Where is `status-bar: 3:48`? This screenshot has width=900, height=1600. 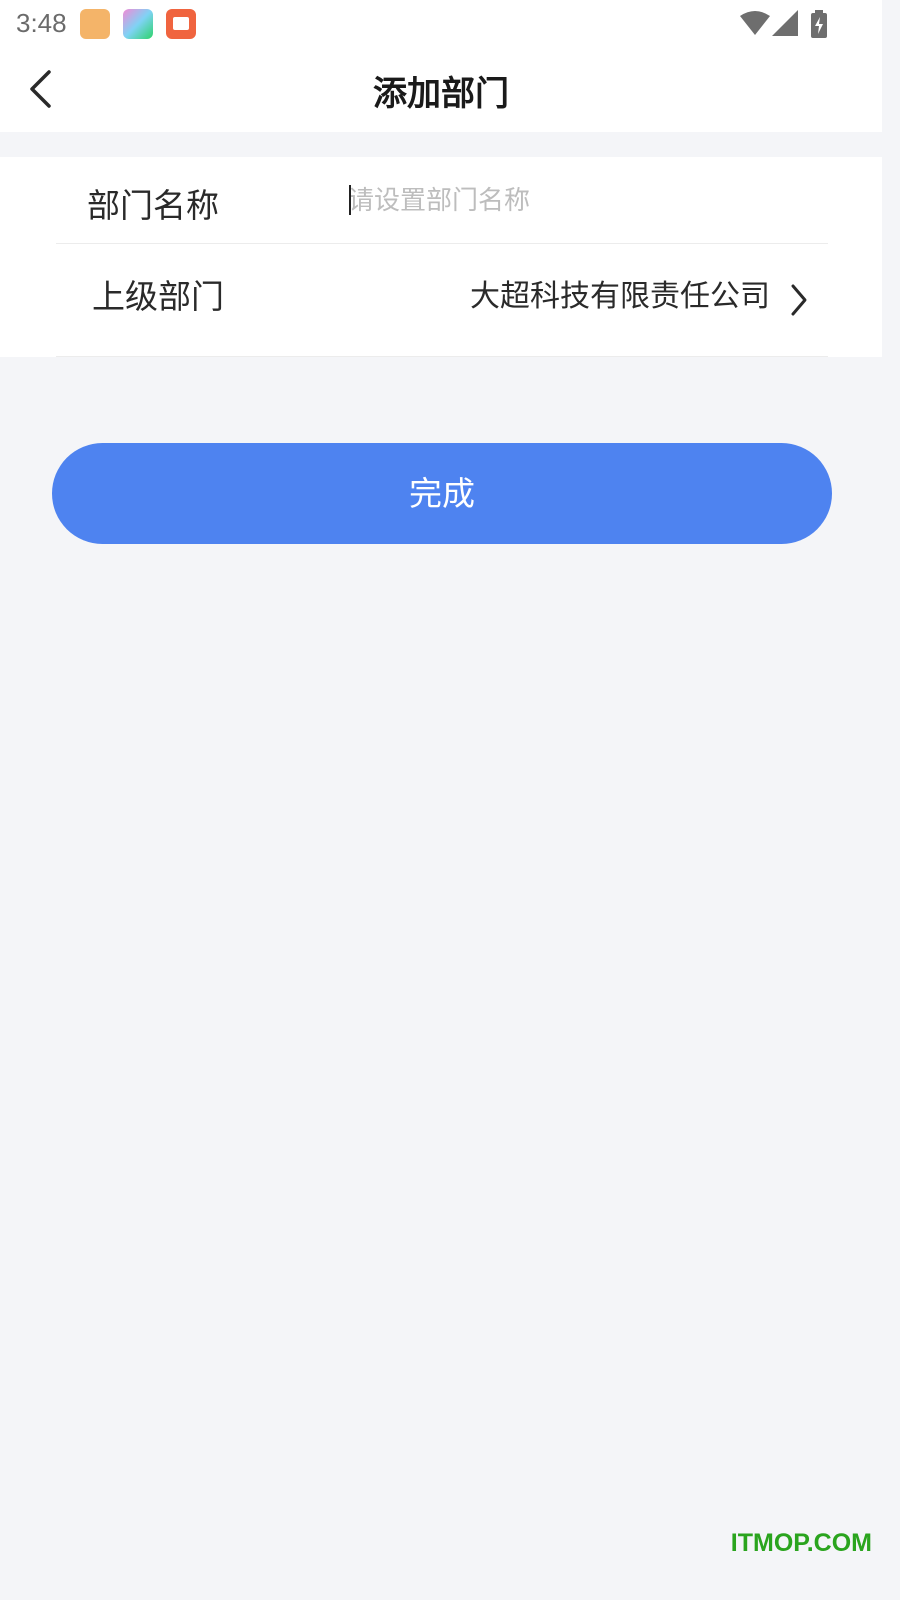
status-bar: 3:48 is located at coordinates (441, 24).